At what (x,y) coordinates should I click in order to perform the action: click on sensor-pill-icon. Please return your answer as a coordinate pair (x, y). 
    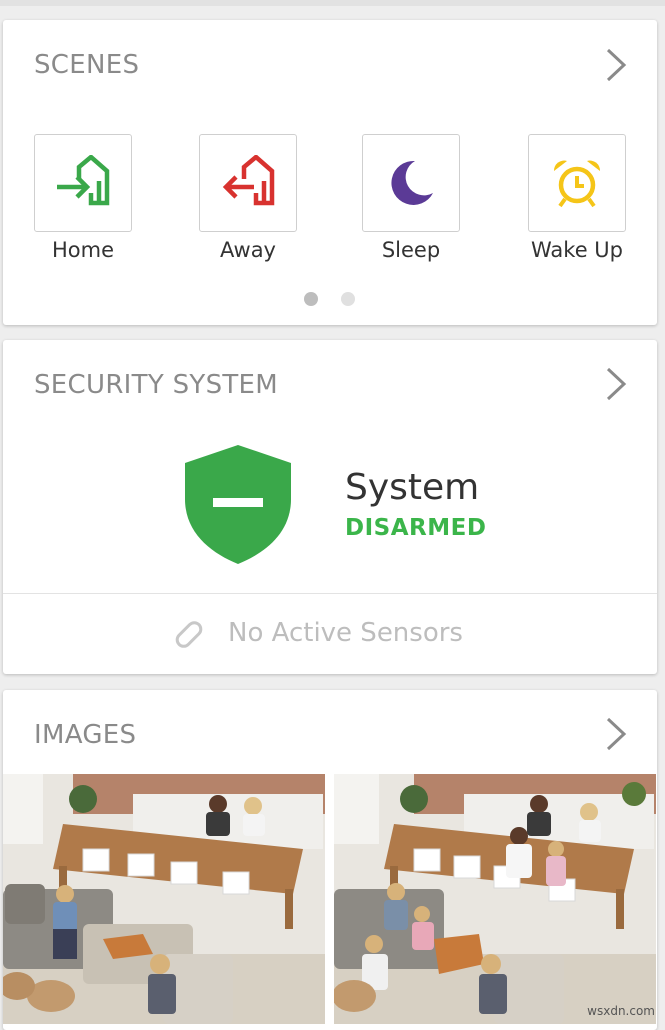
    Looking at the image, I should click on (189, 634).